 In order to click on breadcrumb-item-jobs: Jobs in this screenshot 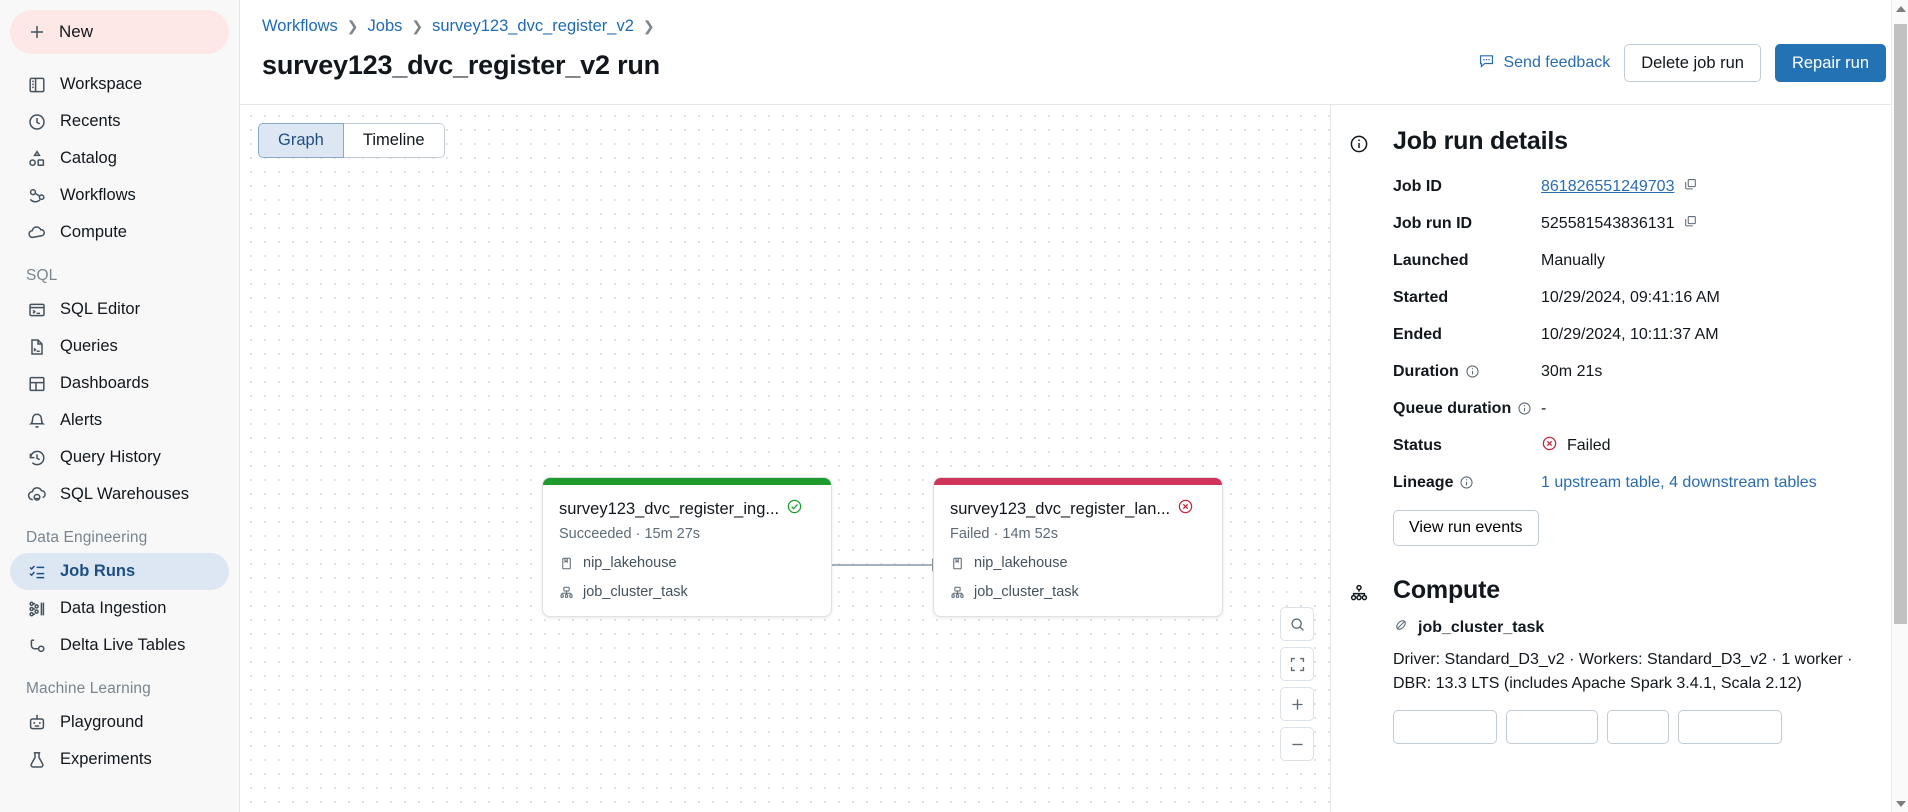, I will do `click(385, 26)`.